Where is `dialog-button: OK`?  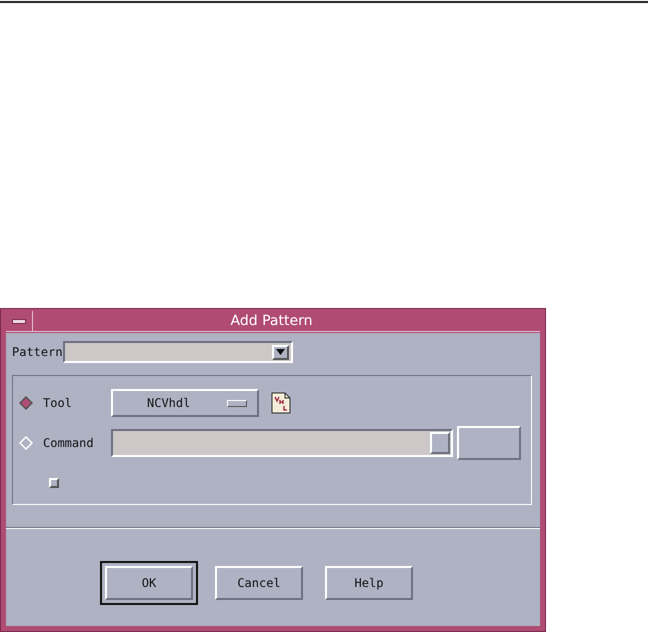
dialog-button: OK is located at coordinates (149, 583).